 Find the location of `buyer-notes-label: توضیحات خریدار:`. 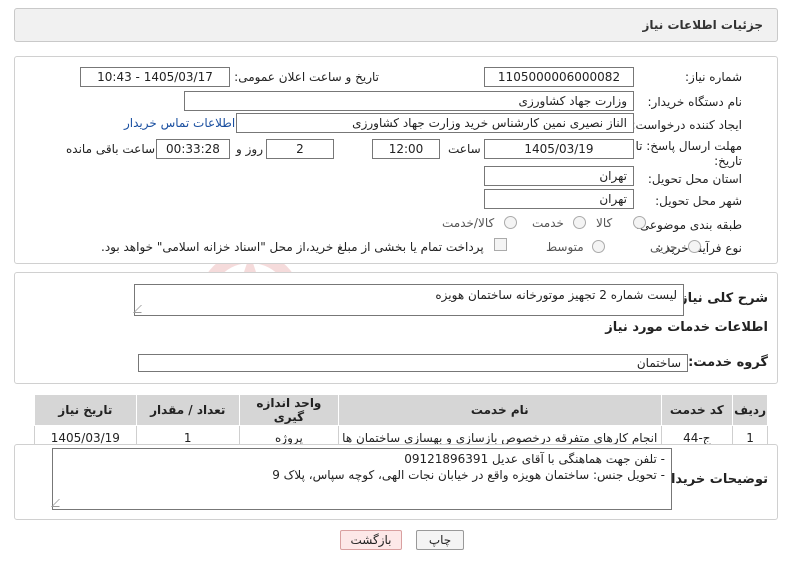

buyer-notes-label: توضیحات خریدار: is located at coordinates (713, 479).